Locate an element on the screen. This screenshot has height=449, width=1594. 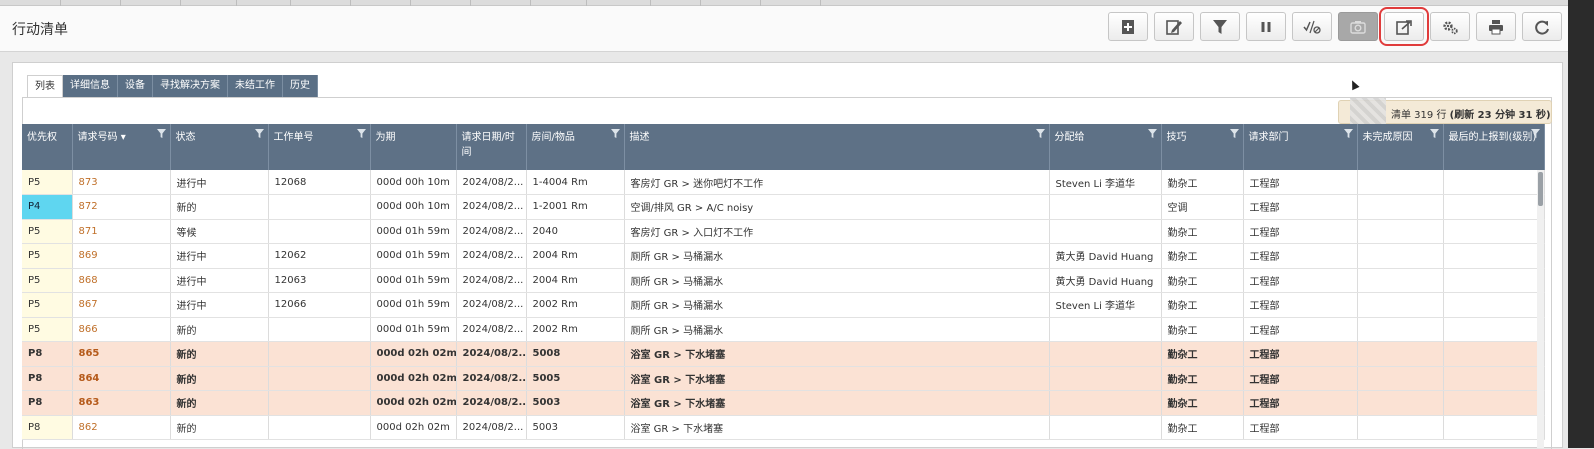
cell-request: 871 is located at coordinates (121, 231).